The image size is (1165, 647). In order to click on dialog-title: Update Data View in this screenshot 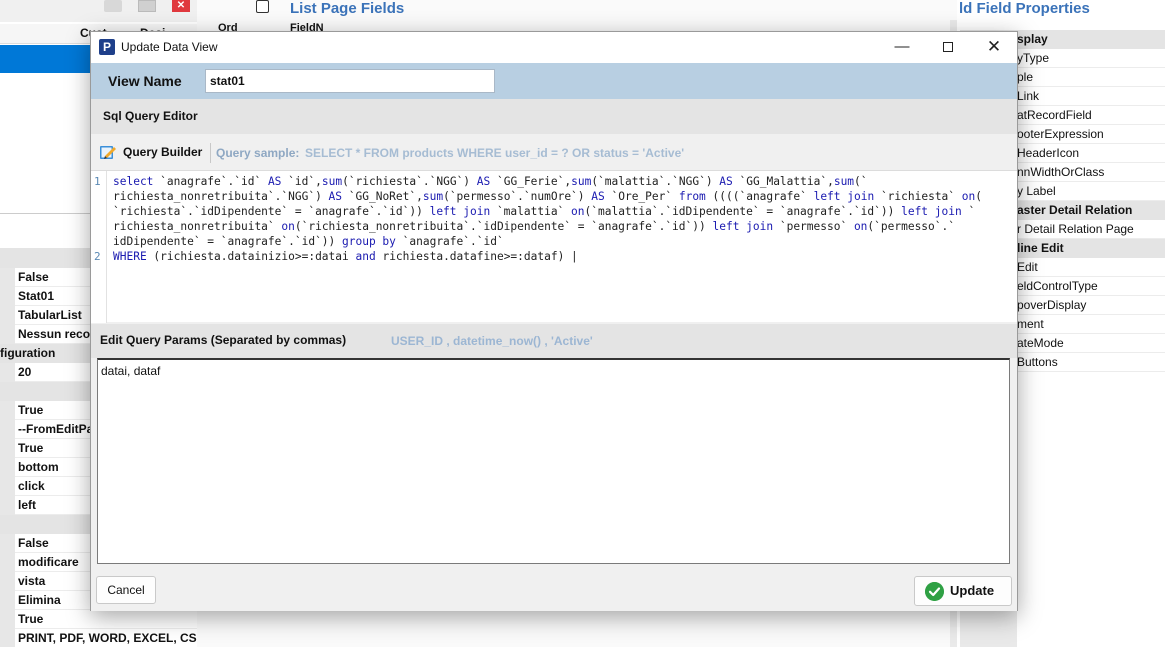, I will do `click(169, 47)`.